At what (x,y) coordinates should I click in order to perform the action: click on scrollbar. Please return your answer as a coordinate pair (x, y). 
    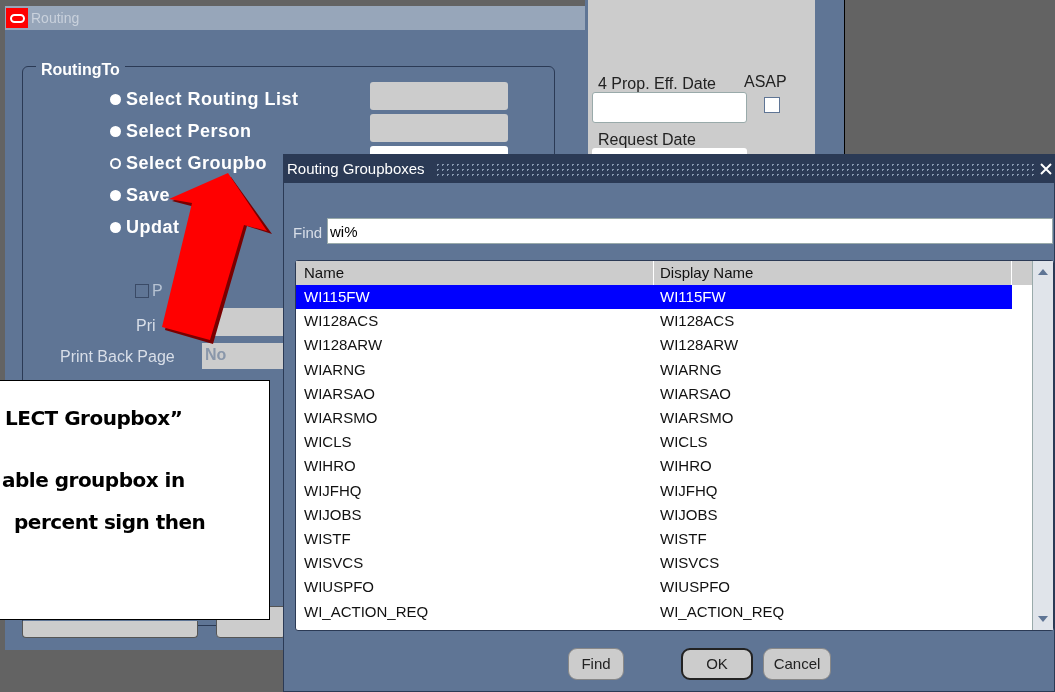
    Looking at the image, I should click on (1042, 445).